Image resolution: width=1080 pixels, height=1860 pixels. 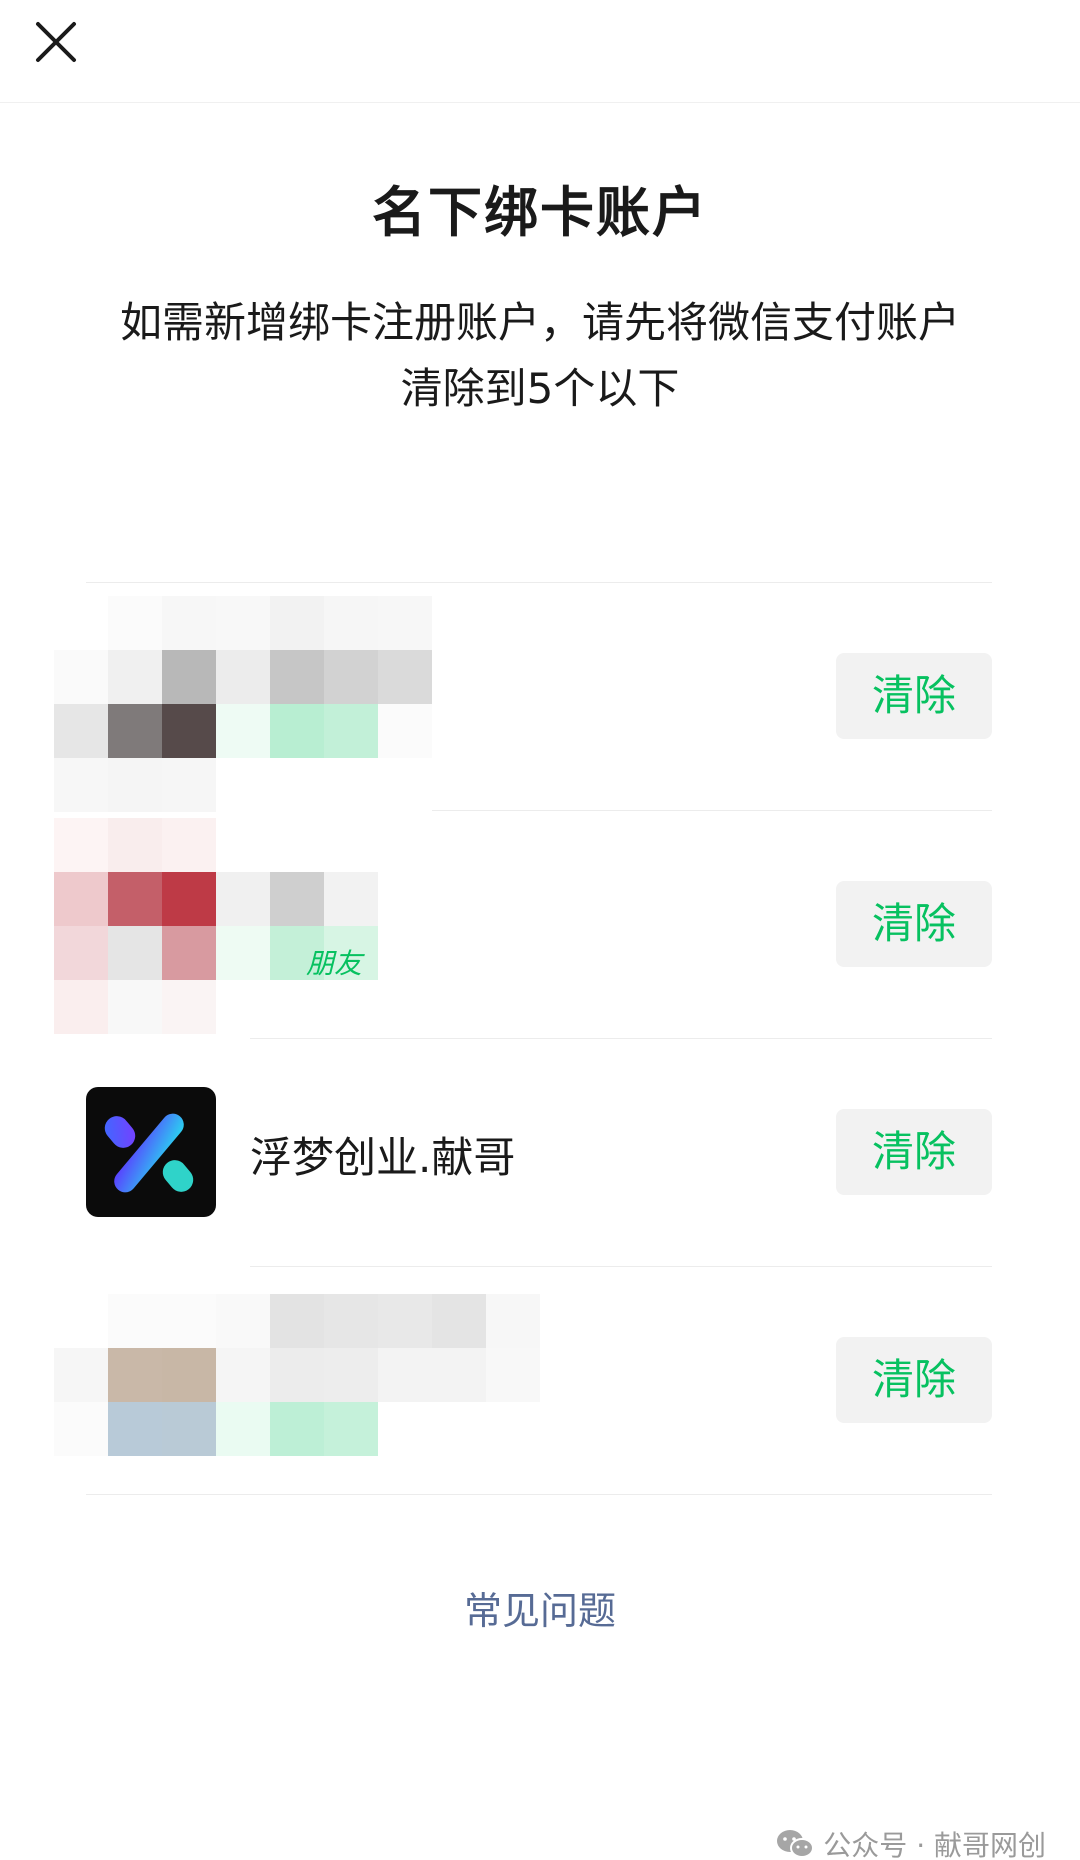 I want to click on account-row: 朋友 清除, so click(x=540, y=924).